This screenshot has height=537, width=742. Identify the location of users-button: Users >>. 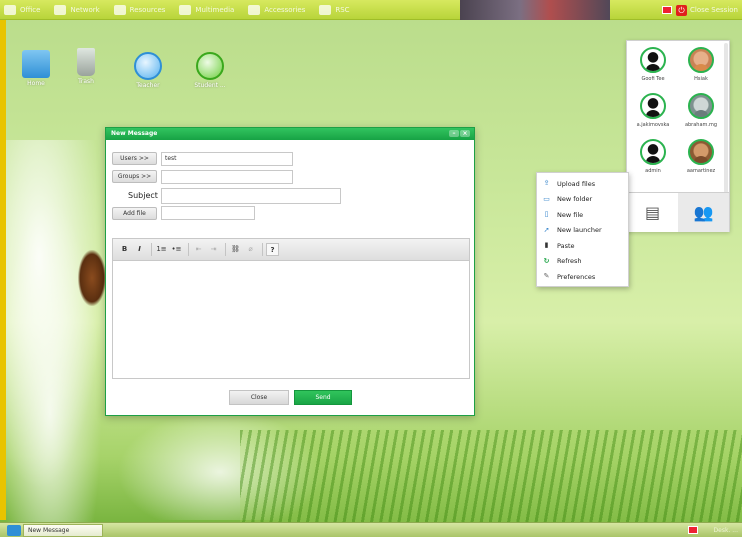
(134, 158).